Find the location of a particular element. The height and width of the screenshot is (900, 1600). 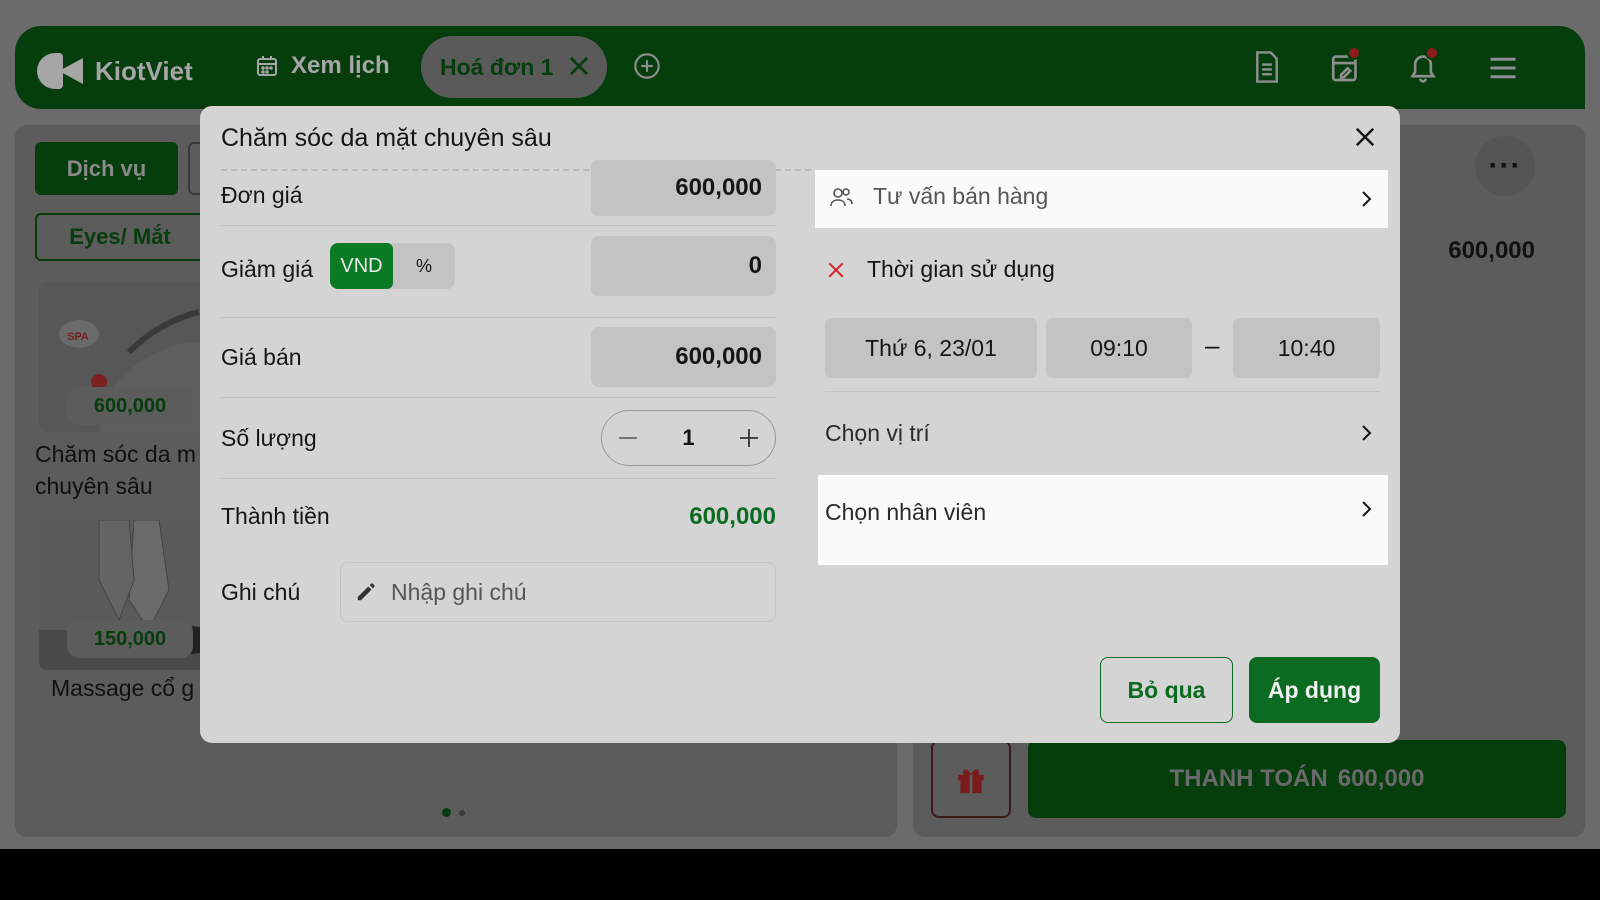

unit-price-label: Đơn giá is located at coordinates (262, 195).